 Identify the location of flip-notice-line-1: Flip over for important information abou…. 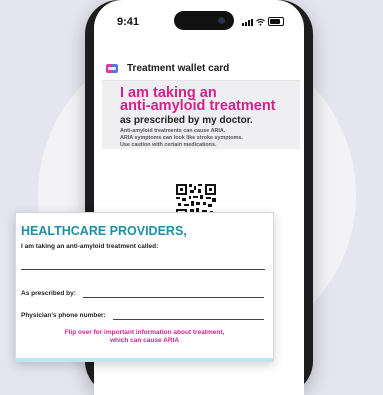
(144, 332).